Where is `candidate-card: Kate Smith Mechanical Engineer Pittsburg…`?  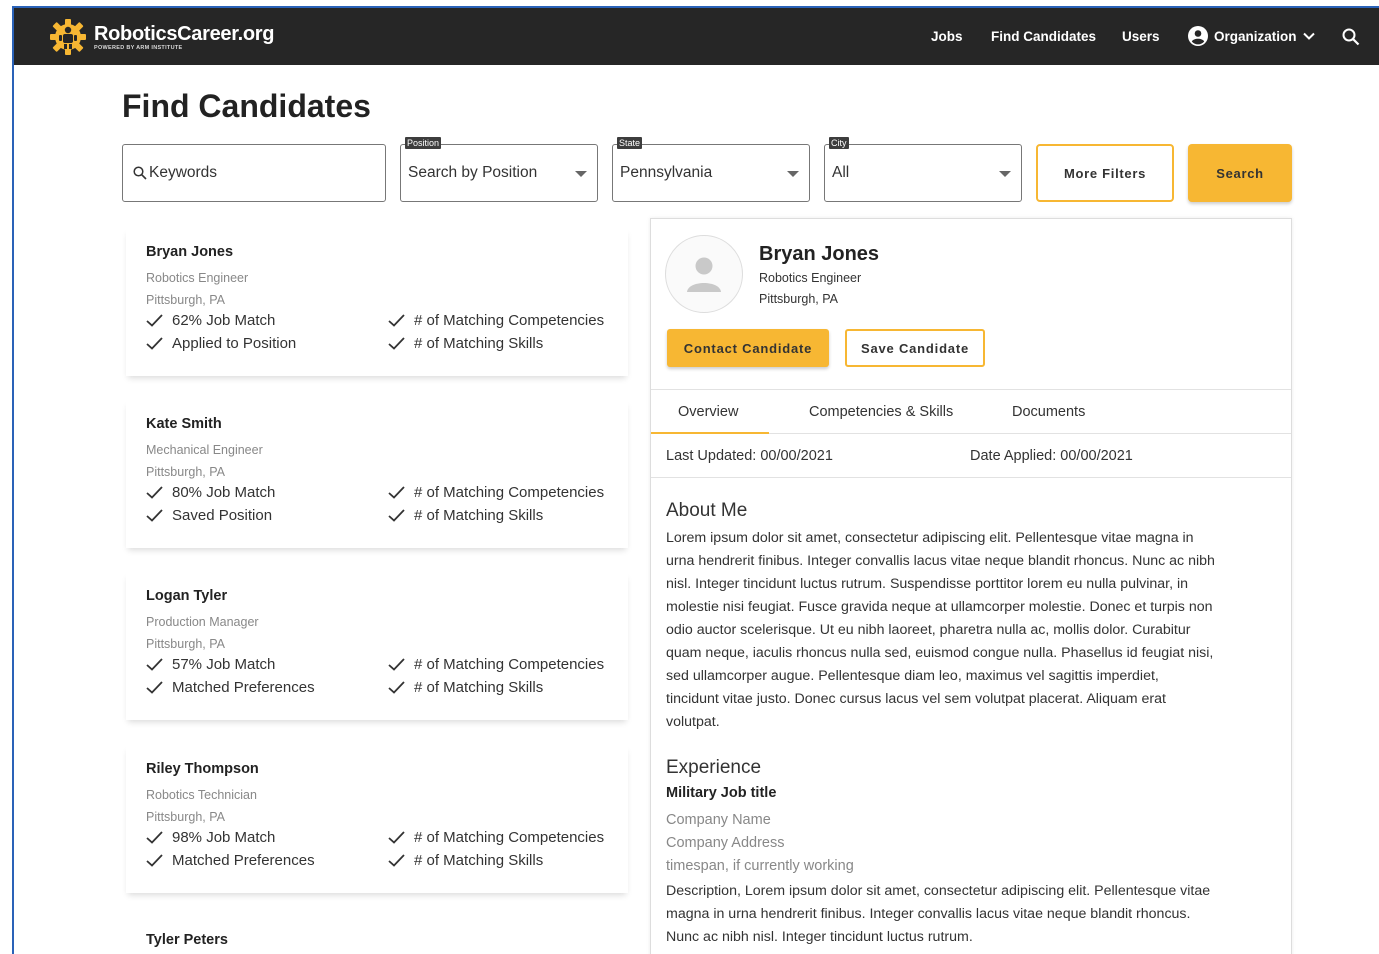
candidate-card: Kate Smith Mechanical Engineer Pittsburg… is located at coordinates (377, 474).